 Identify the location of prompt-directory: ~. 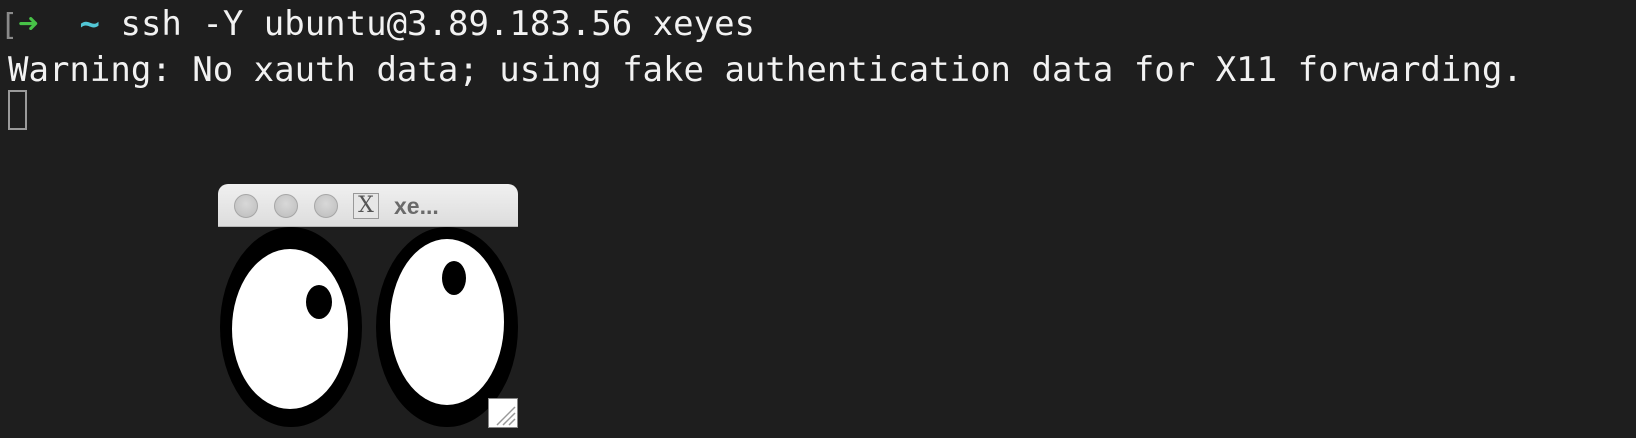
(89, 24).